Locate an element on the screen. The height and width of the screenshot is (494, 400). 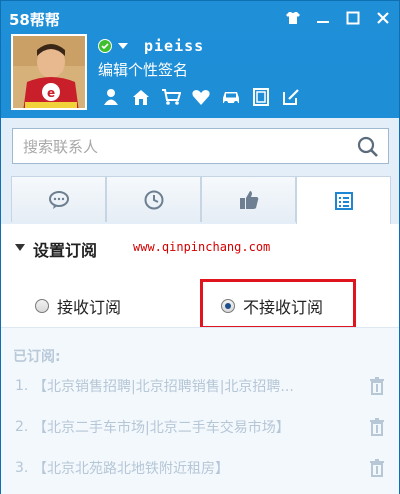
notebook-icon is located at coordinates (261, 97).